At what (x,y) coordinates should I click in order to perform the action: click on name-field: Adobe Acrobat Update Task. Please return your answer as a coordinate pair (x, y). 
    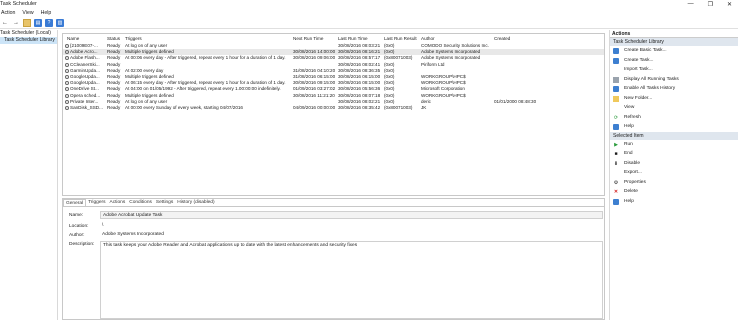
    Looking at the image, I should click on (351, 215).